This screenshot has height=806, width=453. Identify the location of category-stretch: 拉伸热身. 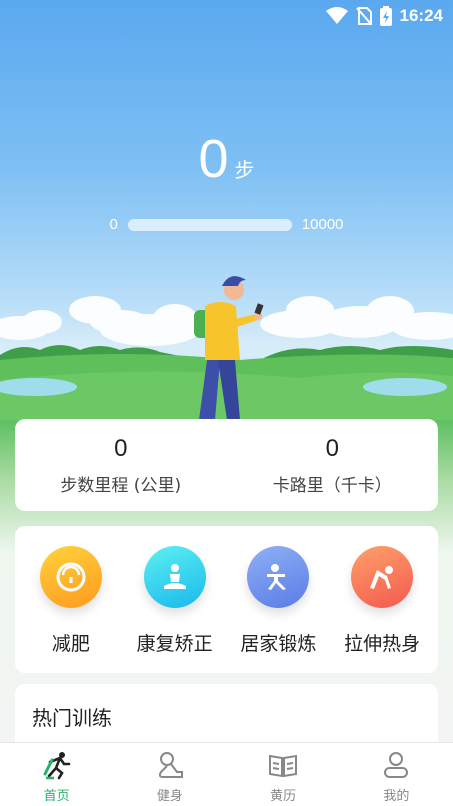
(382, 609).